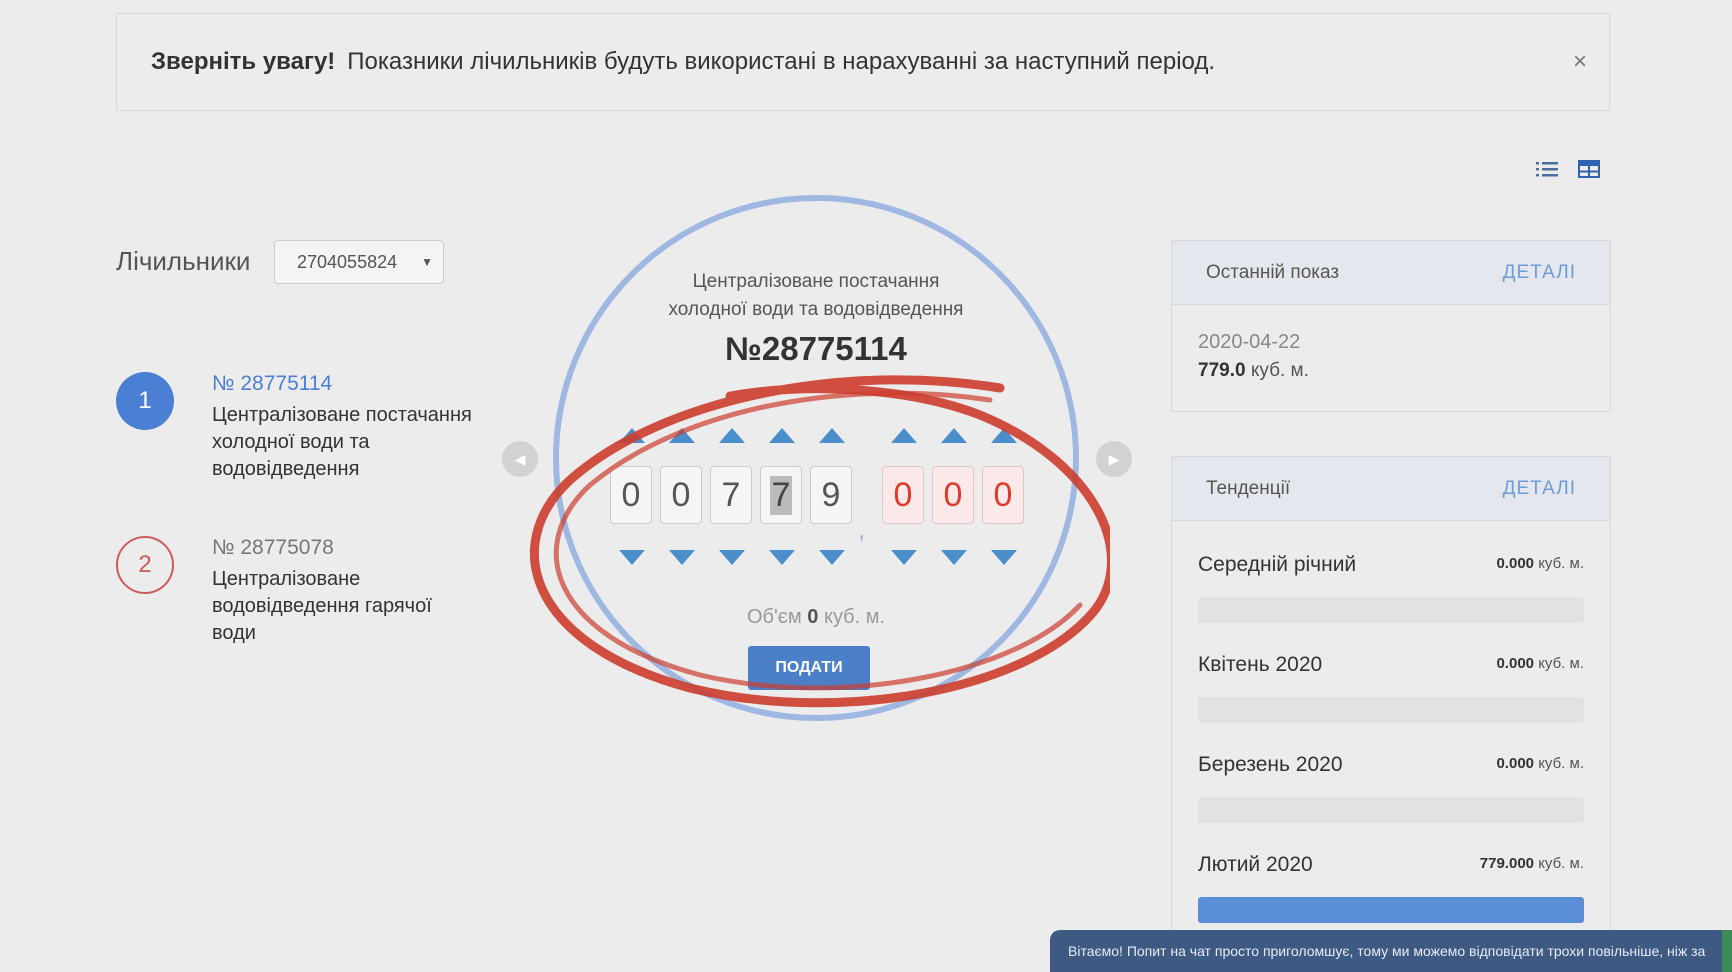 The height and width of the screenshot is (972, 1732). What do you see at coordinates (1391, 872) in the screenshot?
I see `trend-row: Лютий 2020 779.000 куб. м.` at bounding box center [1391, 872].